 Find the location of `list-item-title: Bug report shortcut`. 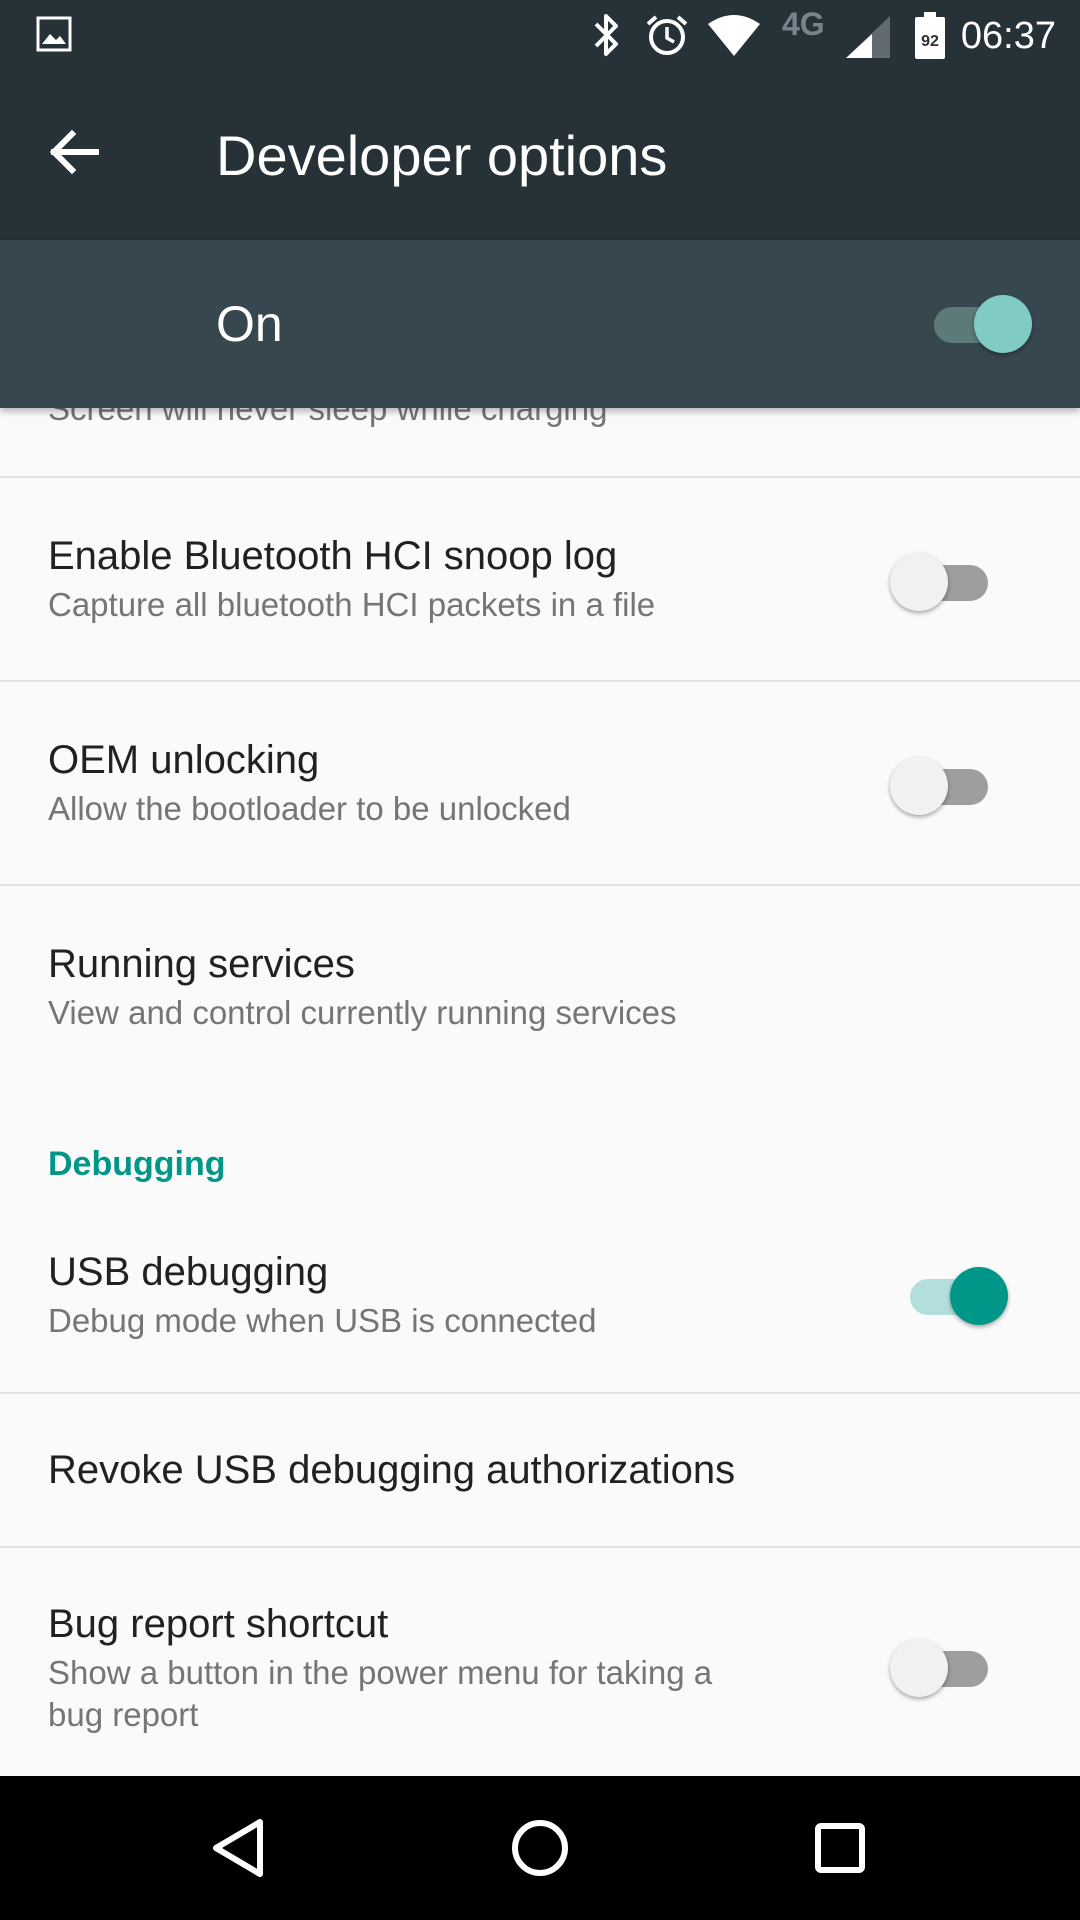

list-item-title: Bug report shortcut is located at coordinates (218, 1624).